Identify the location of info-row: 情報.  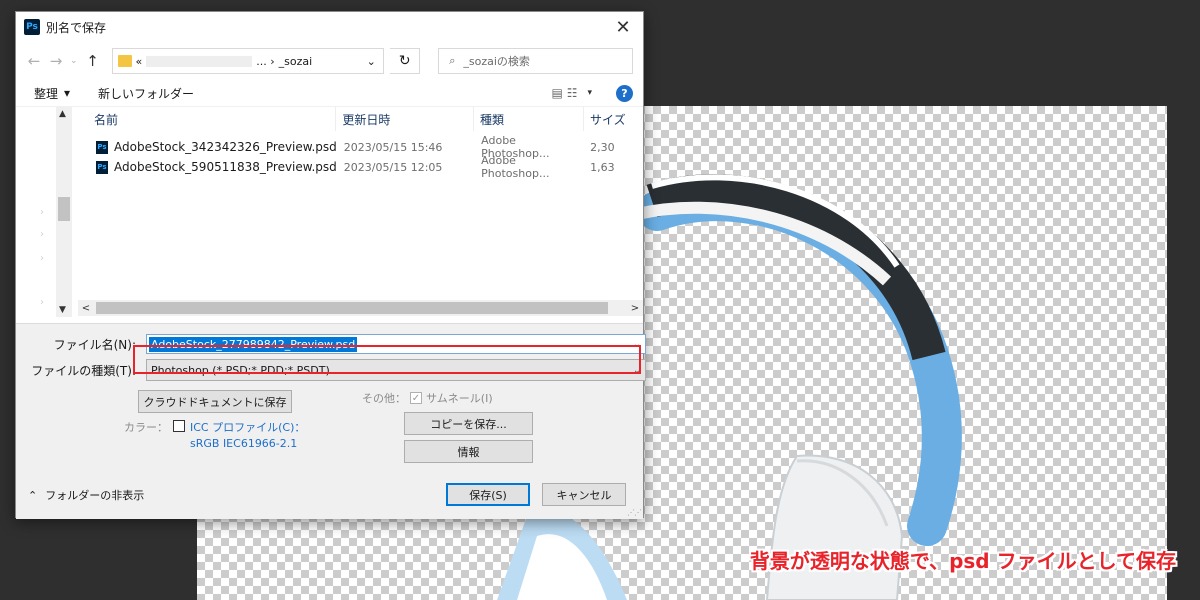
(468, 451).